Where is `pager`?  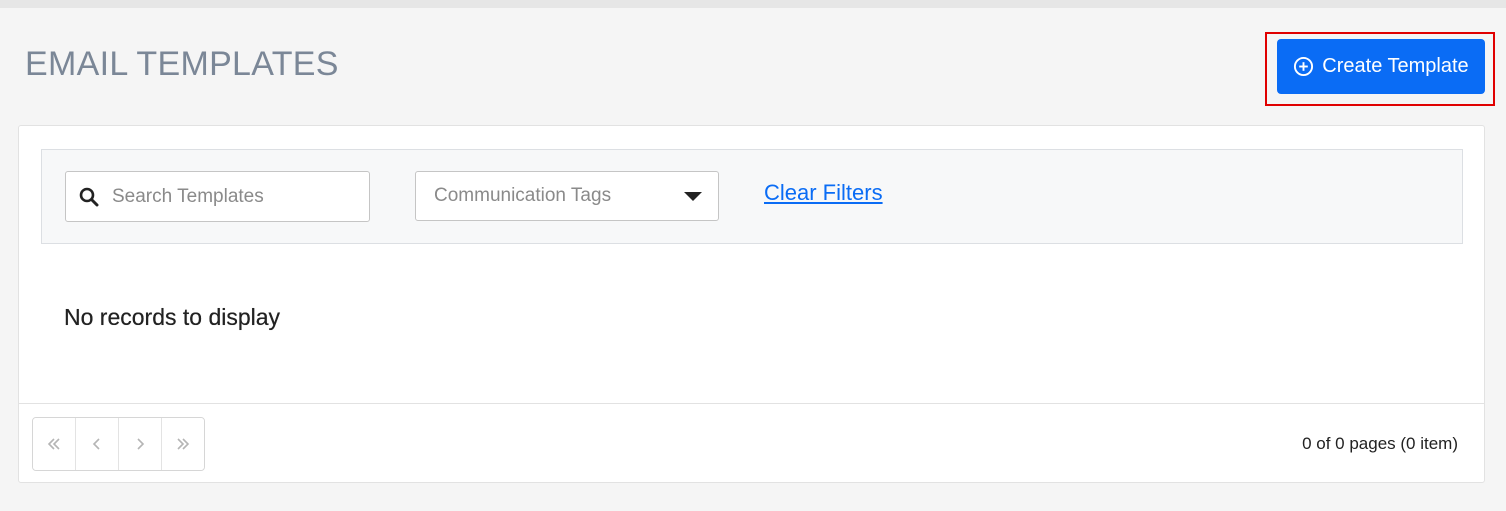 pager is located at coordinates (118, 444).